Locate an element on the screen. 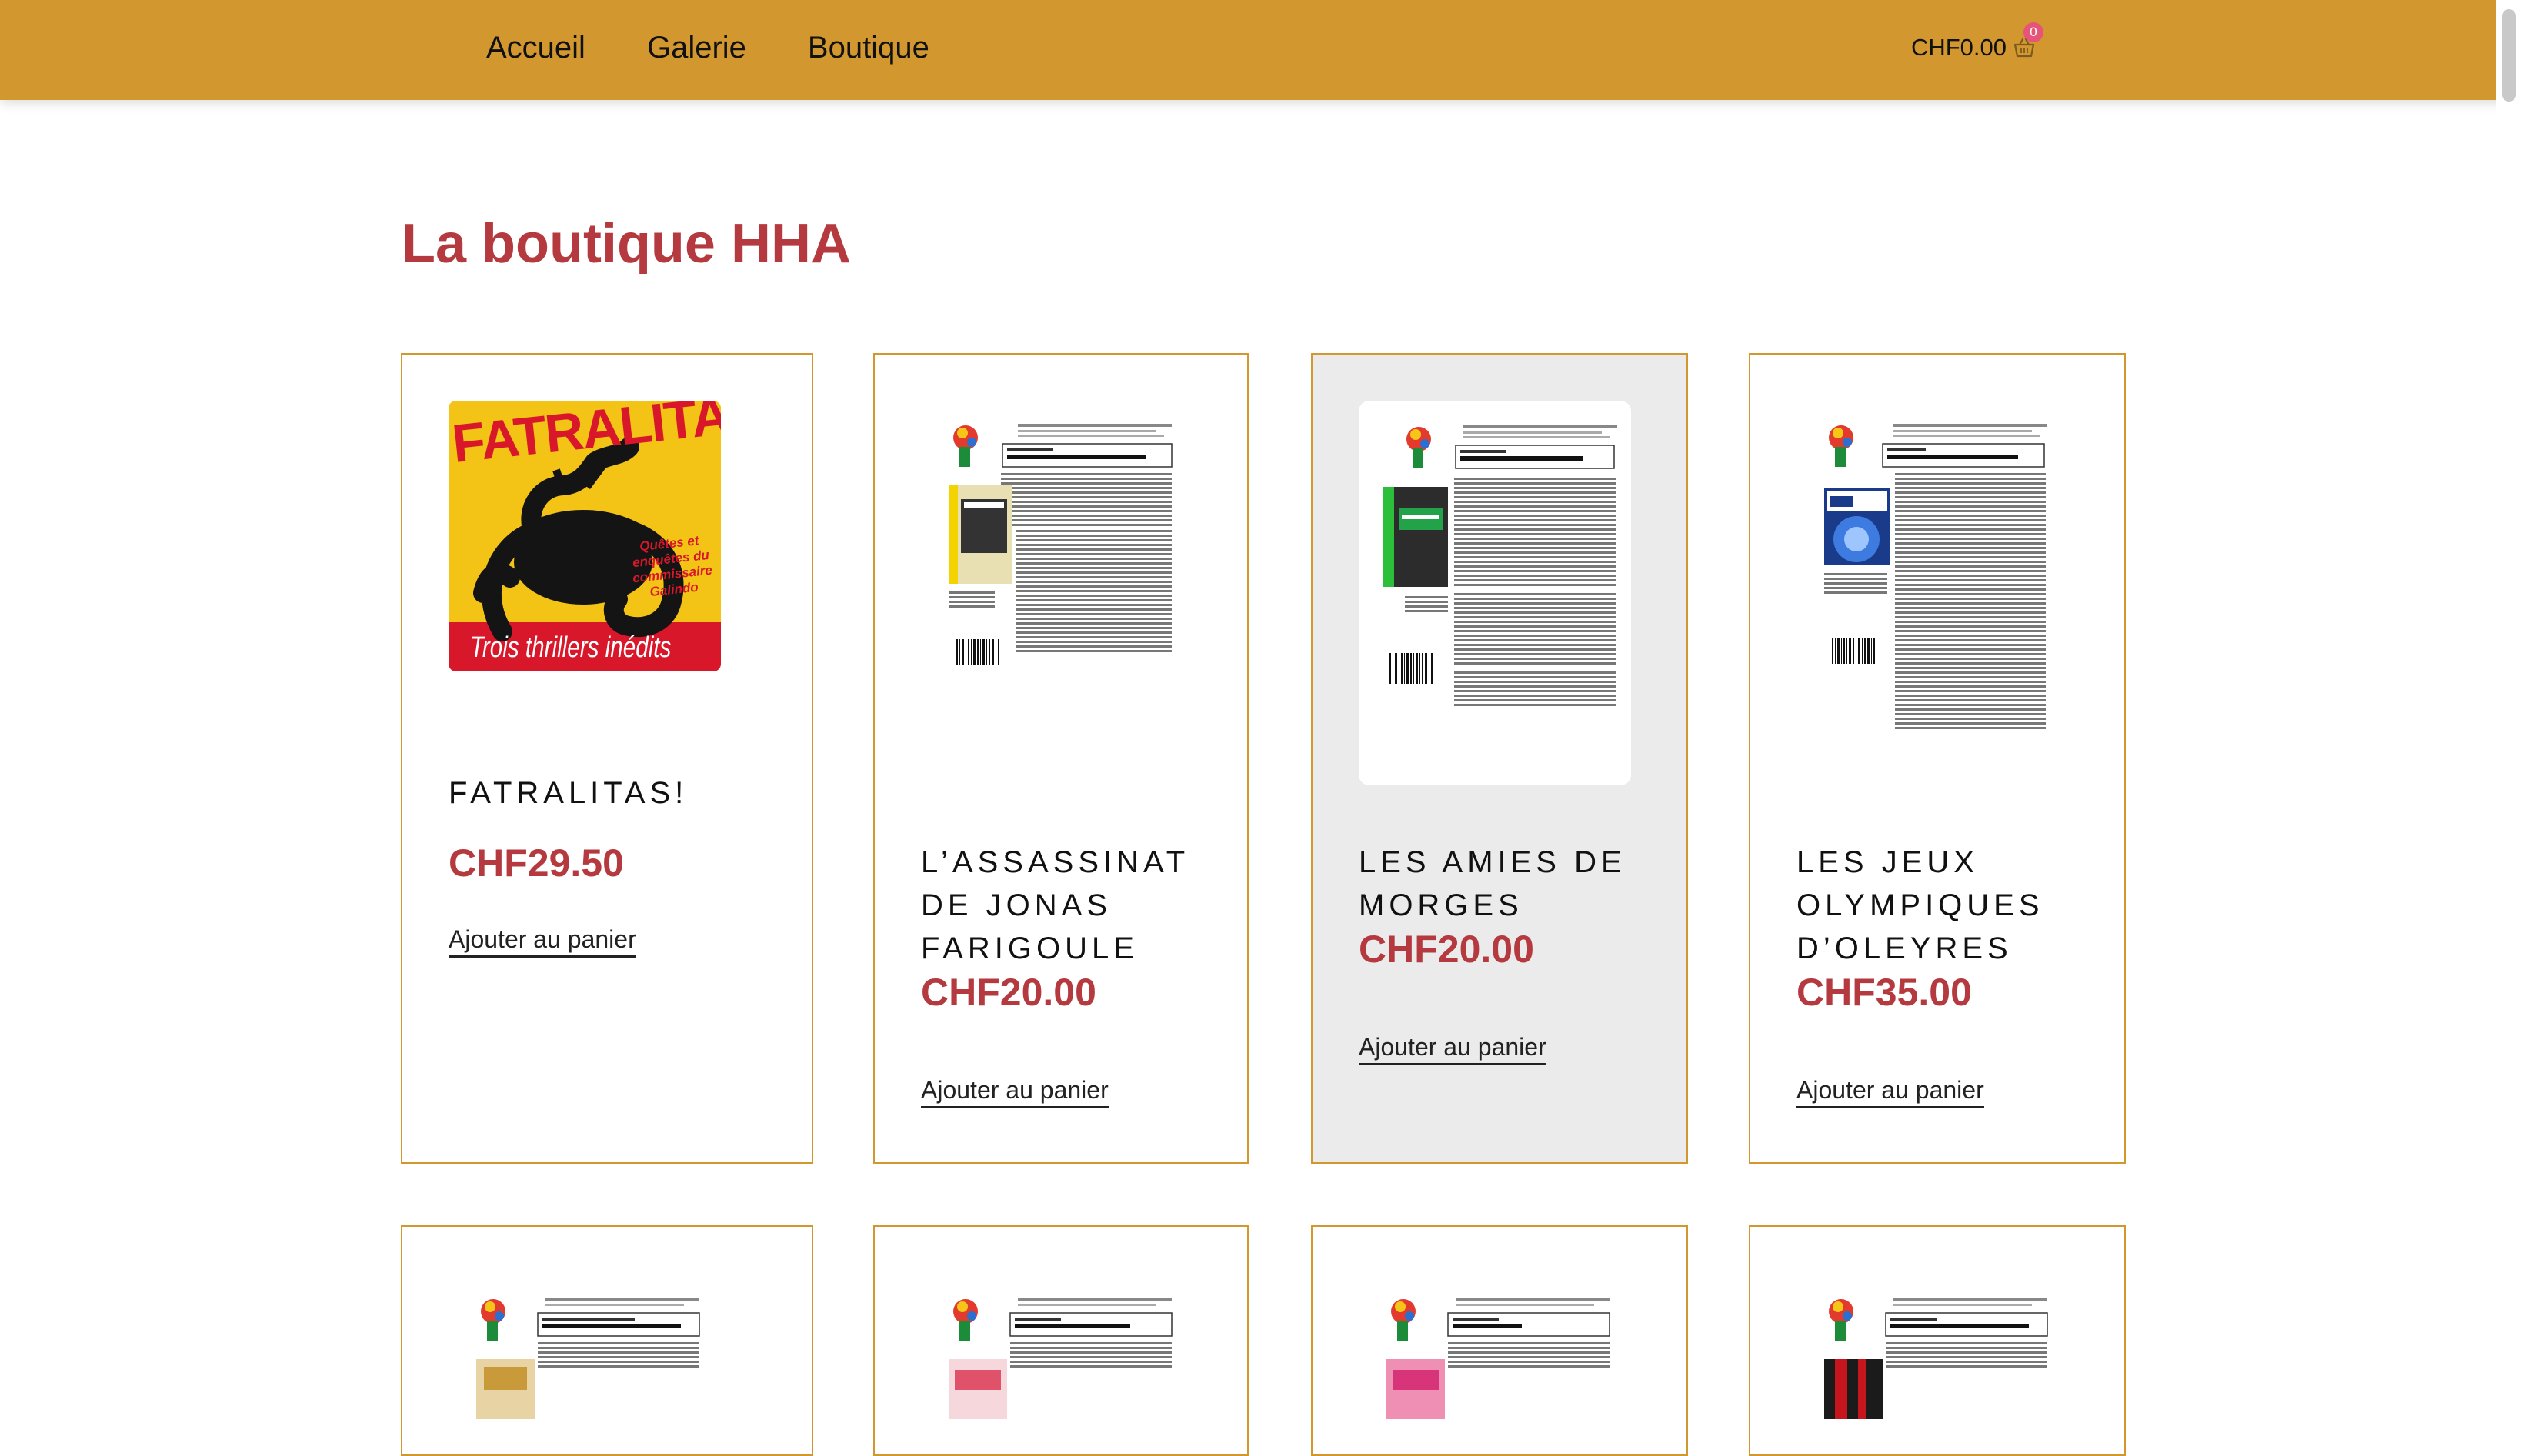 This screenshot has height=1456, width=2522. cart-link: CHF0.00 0 is located at coordinates (1977, 42).